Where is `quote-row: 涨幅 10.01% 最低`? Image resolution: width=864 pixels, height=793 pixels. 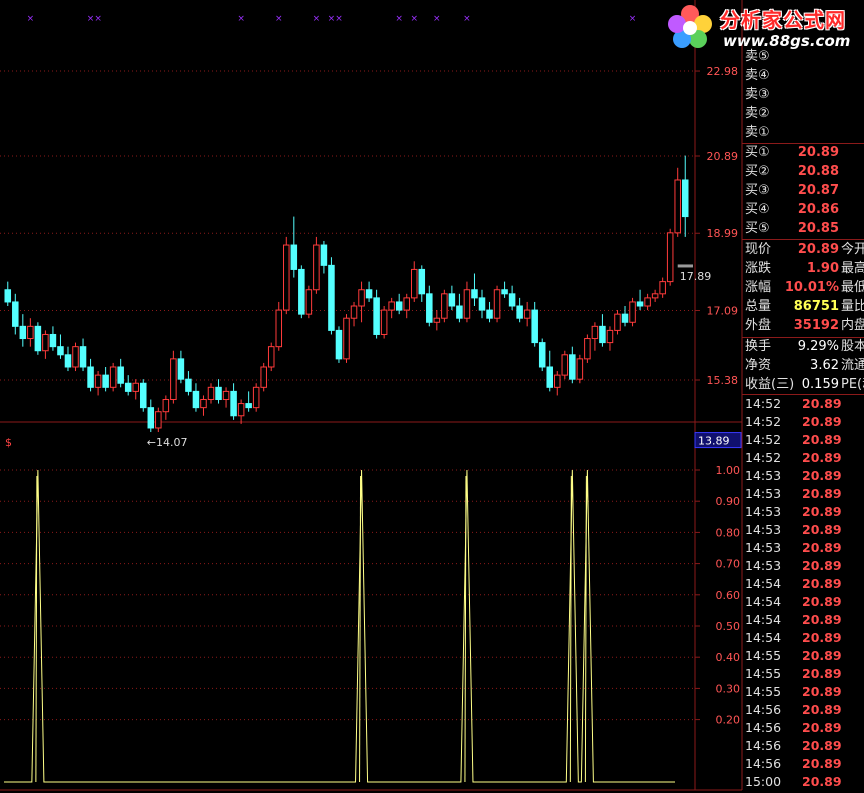 quote-row: 涨幅 10.01% 最低 is located at coordinates (803, 288).